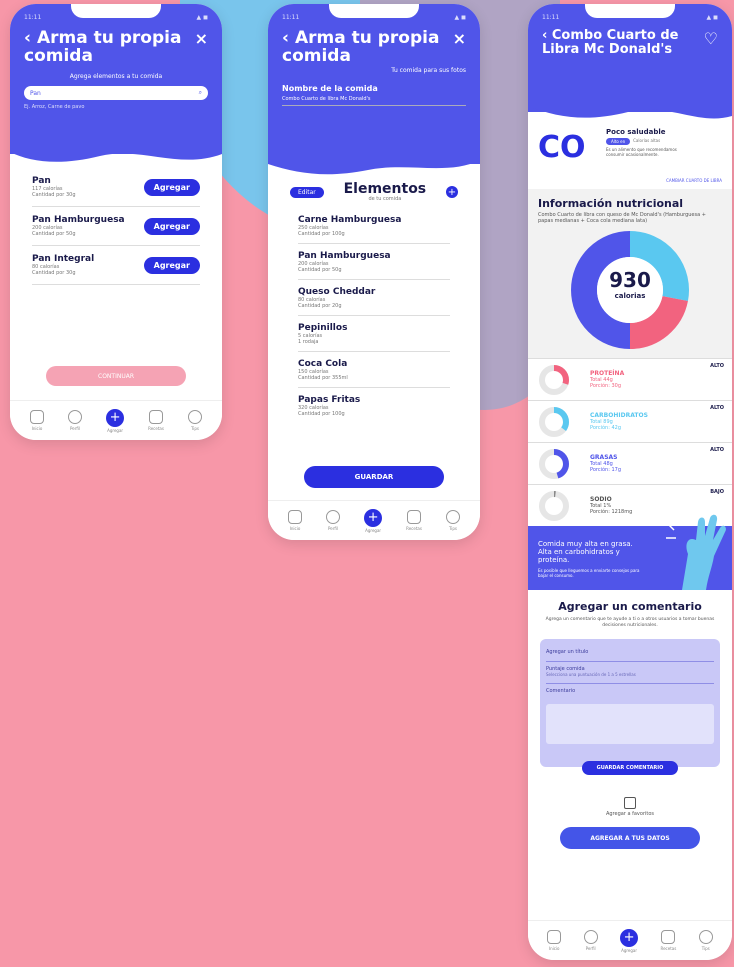  I want to click on search-hint: Ej. Arroz, Carne de pavo, so click(54, 107).